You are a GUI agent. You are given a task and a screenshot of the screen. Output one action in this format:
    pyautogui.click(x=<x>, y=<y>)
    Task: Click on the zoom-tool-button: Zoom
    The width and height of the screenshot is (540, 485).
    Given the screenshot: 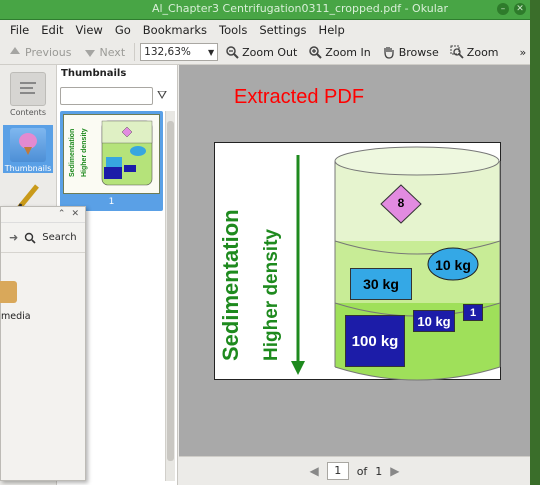 What is the action you would take?
    pyautogui.click(x=474, y=52)
    